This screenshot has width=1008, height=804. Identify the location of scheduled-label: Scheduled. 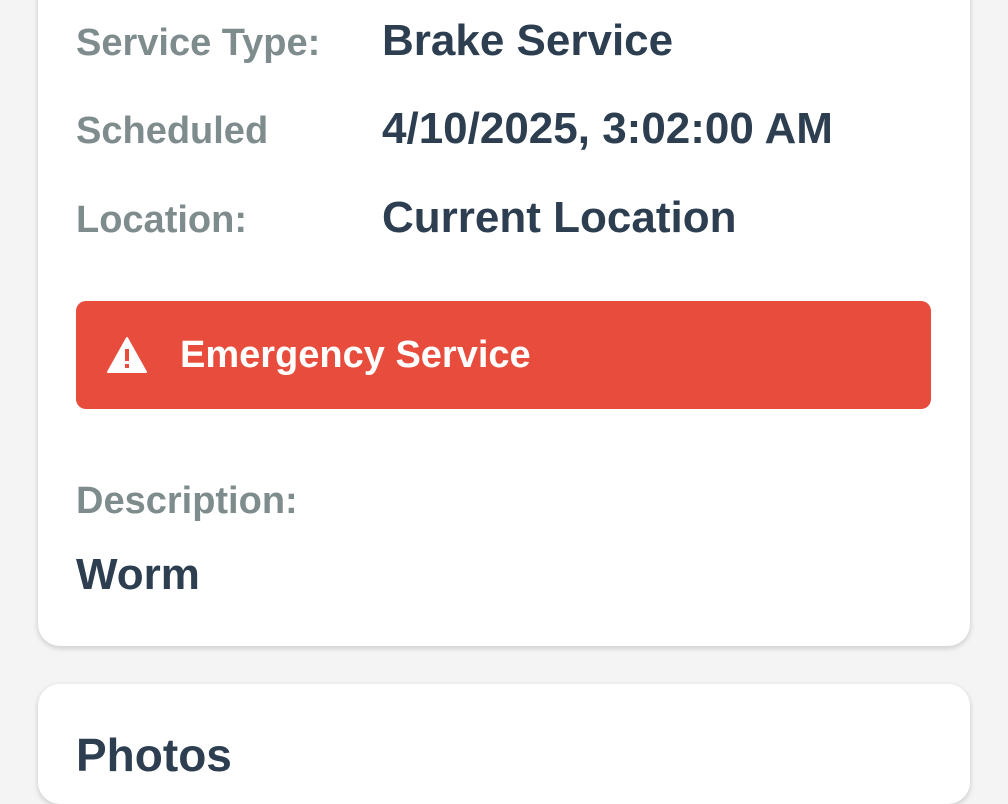
(172, 131).